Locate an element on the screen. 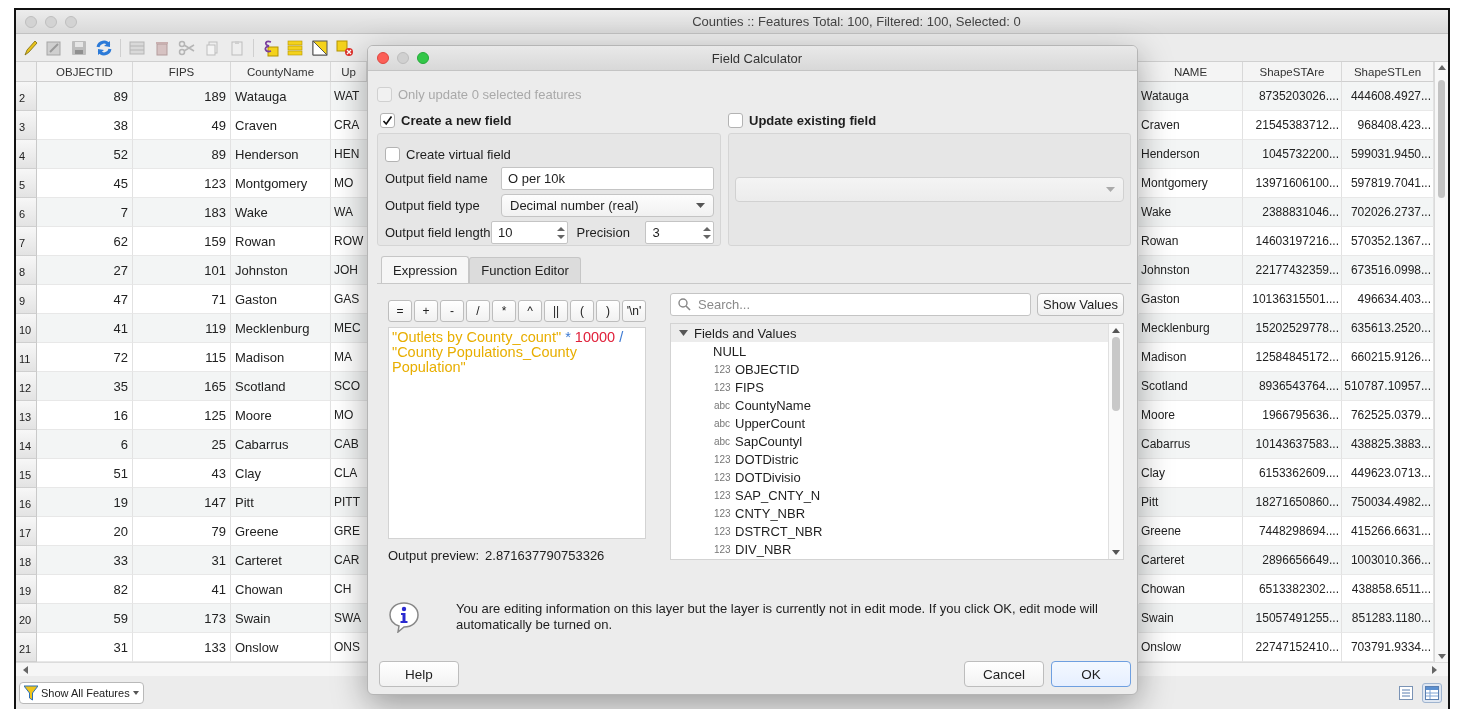 Image resolution: width=1457 pixels, height=709 pixels. save-icon is located at coordinates (79, 47).